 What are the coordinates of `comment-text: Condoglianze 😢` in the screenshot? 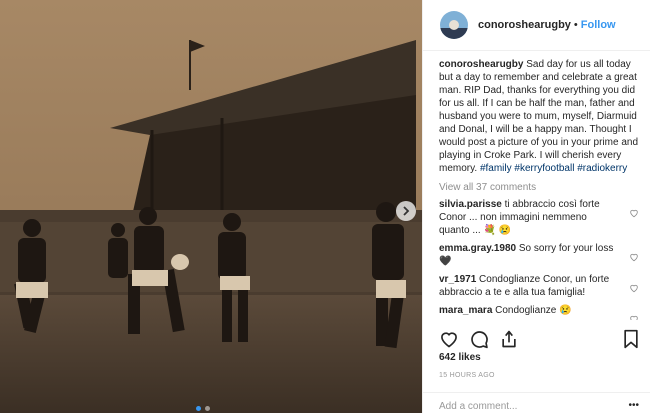 It's located at (532, 310).